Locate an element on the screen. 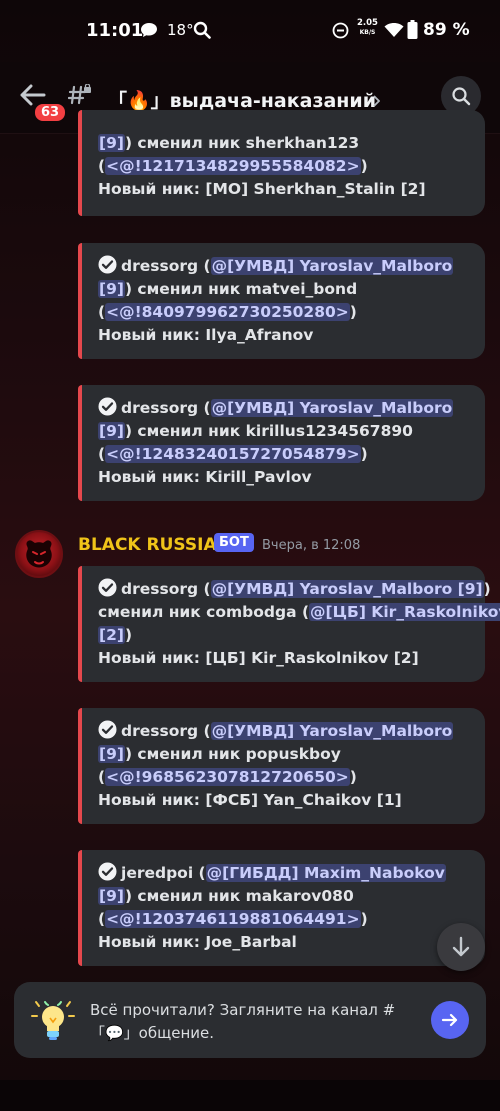 Image resolution: width=500 pixels, height=1111 pixels. user-mention: <@!840979962730250280> is located at coordinates (227, 312).